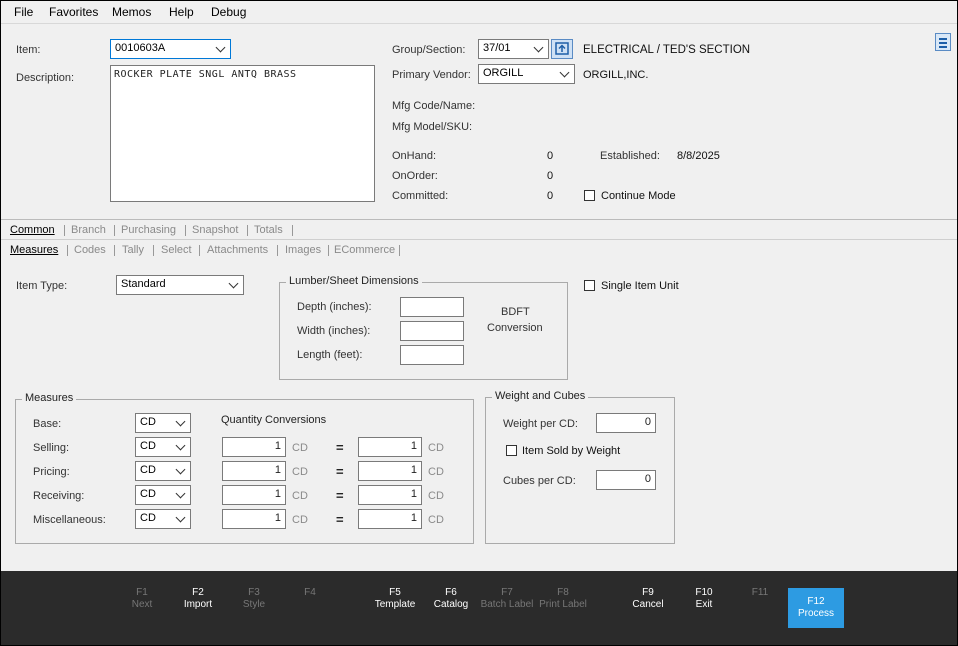 This screenshot has width=958, height=646. Describe the element at coordinates (390, 495) in the screenshot. I see `receiving-qty2-input: 1` at that location.